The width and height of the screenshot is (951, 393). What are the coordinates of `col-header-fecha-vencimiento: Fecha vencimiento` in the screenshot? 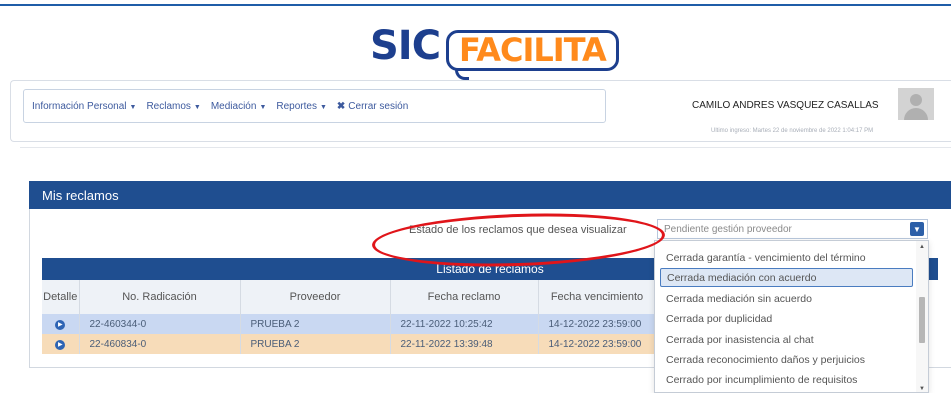 It's located at (597, 297).